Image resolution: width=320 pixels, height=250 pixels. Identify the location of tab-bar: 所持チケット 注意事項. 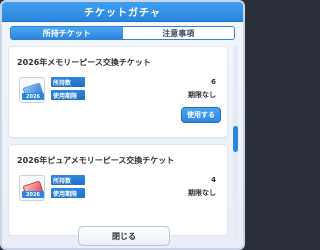
(122, 33).